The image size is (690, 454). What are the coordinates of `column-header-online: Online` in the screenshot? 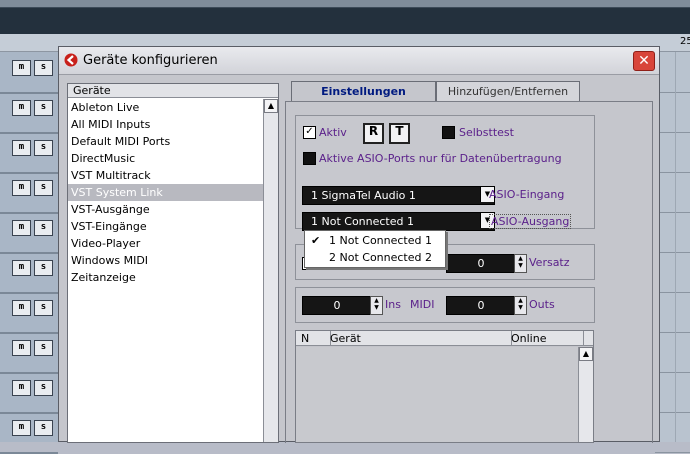 It's located at (545, 338).